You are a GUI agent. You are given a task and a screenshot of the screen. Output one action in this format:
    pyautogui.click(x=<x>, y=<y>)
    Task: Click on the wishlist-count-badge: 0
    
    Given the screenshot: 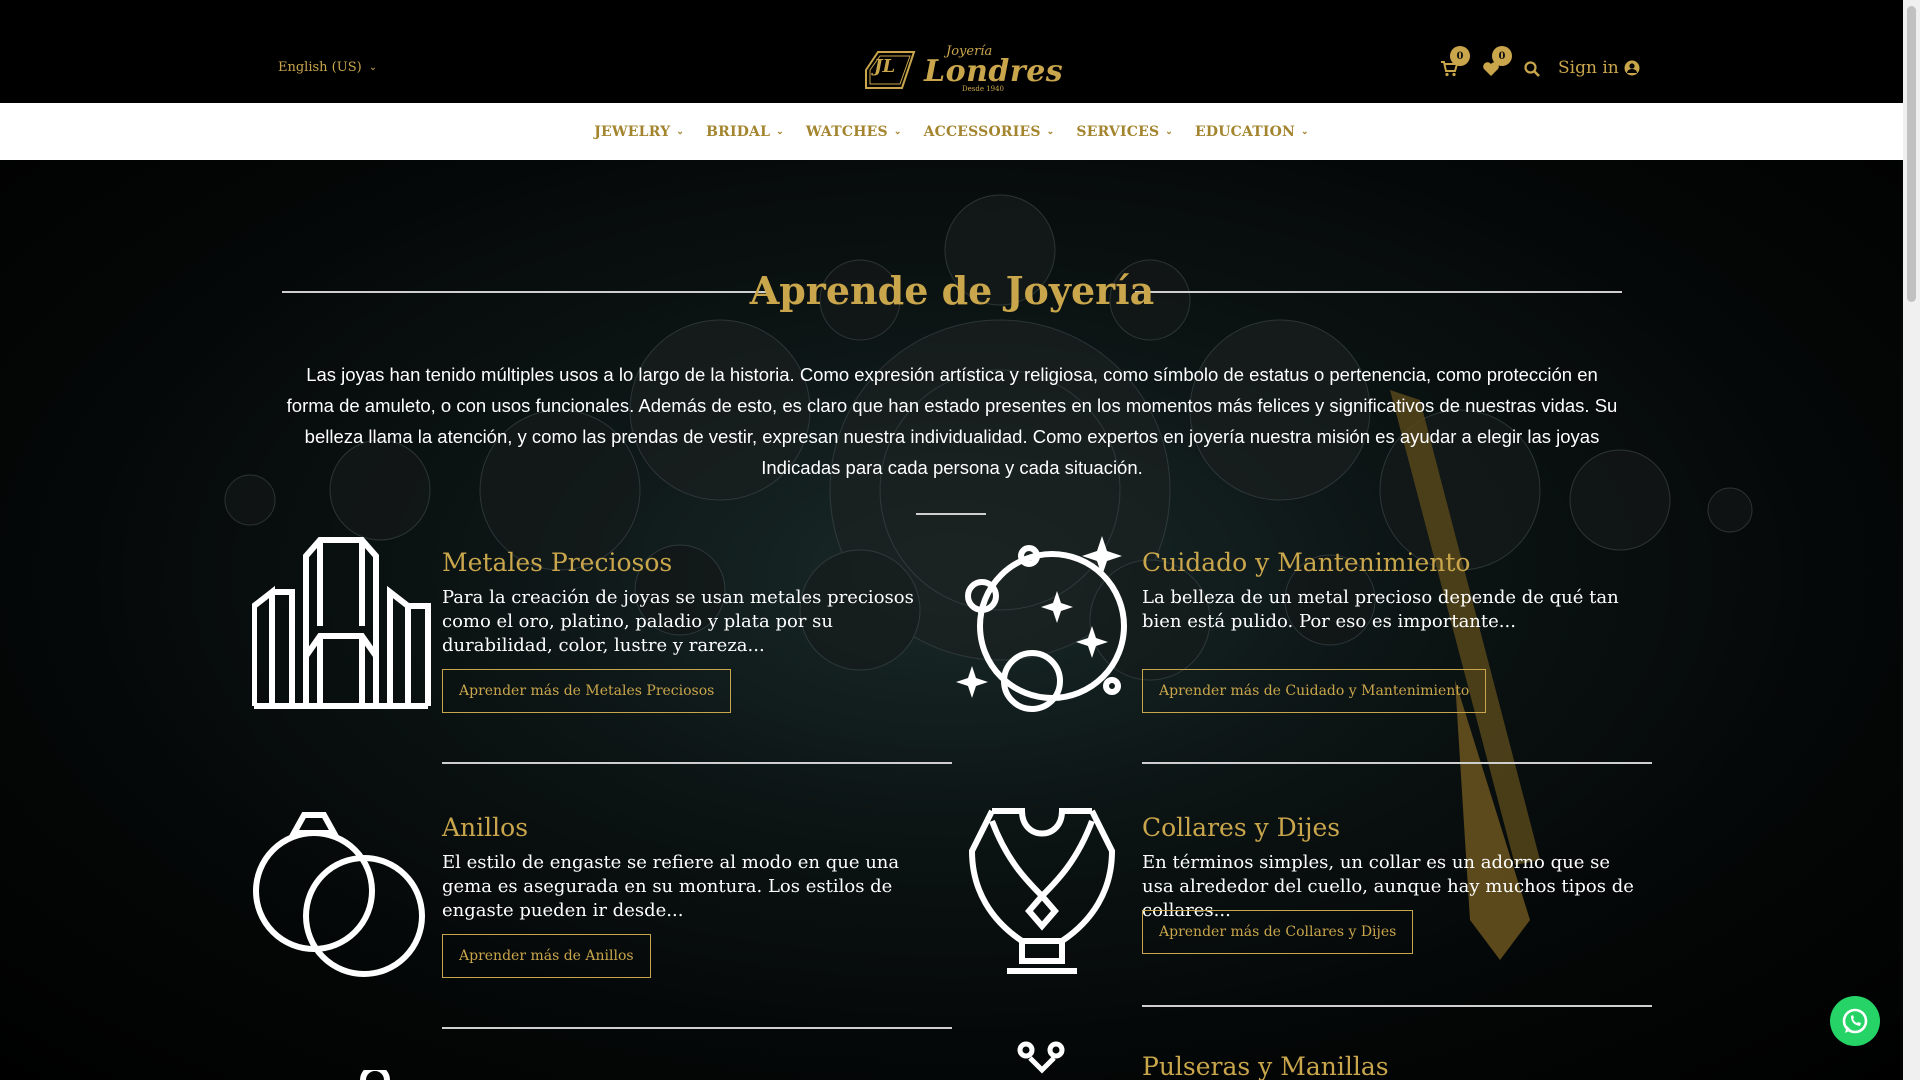 What is the action you would take?
    pyautogui.click(x=1502, y=56)
    